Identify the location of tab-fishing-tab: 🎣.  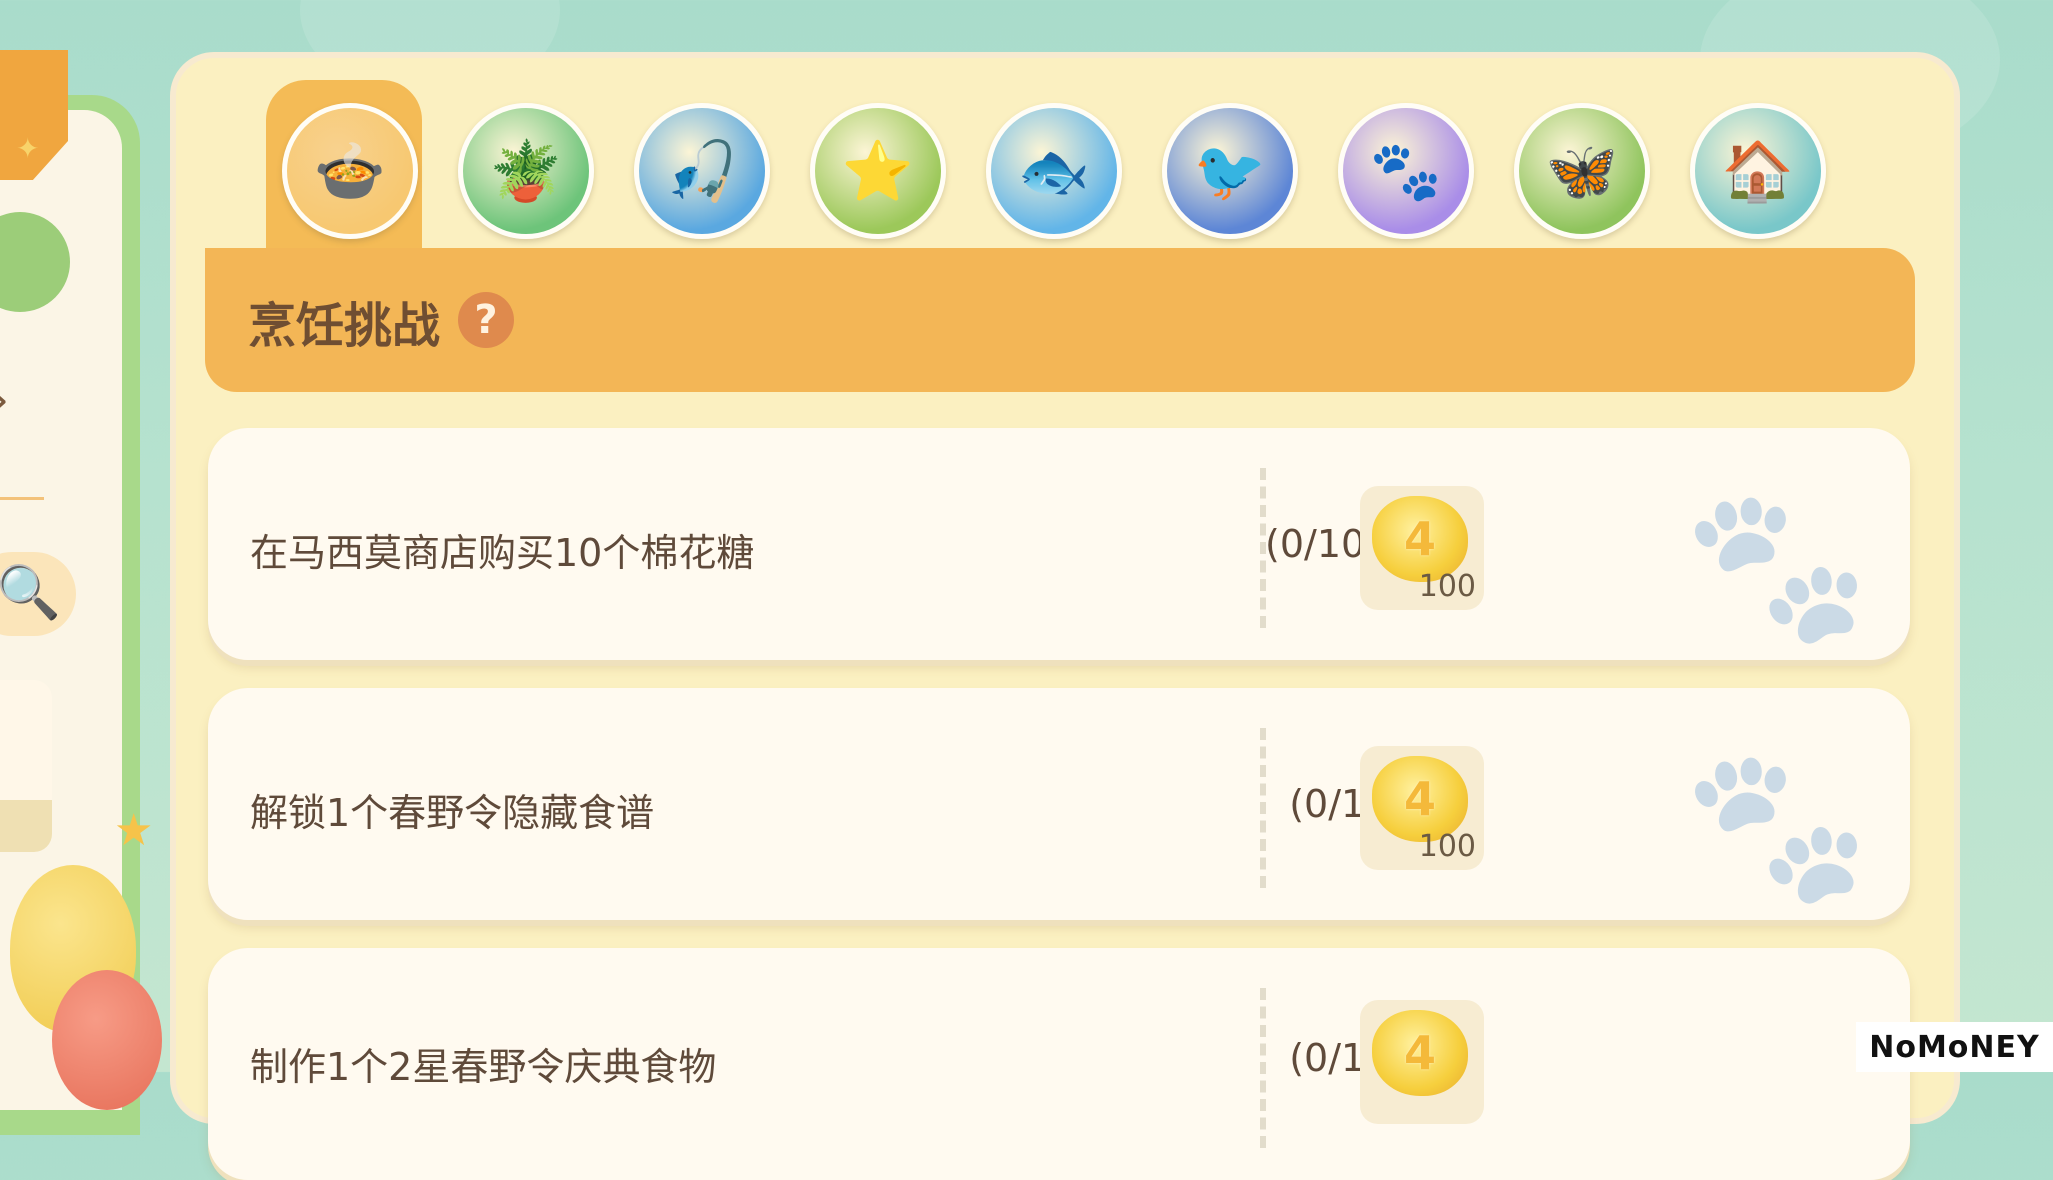
(702, 171).